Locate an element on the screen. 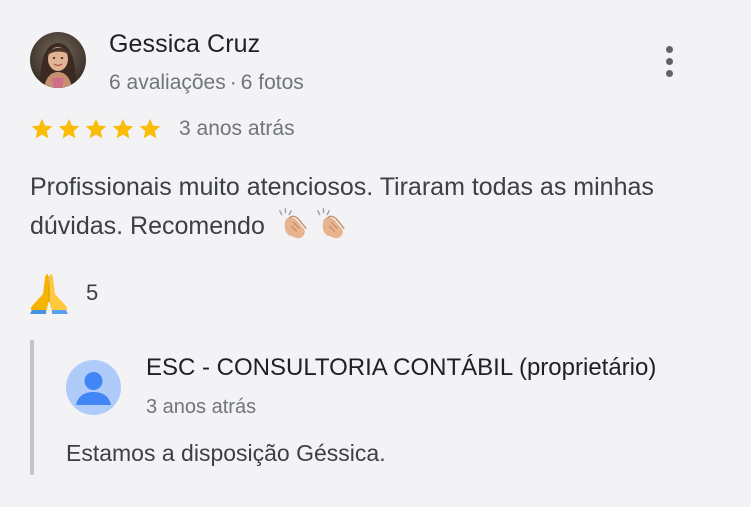 This screenshot has width=751, height=507. star-rating is located at coordinates (97, 129).